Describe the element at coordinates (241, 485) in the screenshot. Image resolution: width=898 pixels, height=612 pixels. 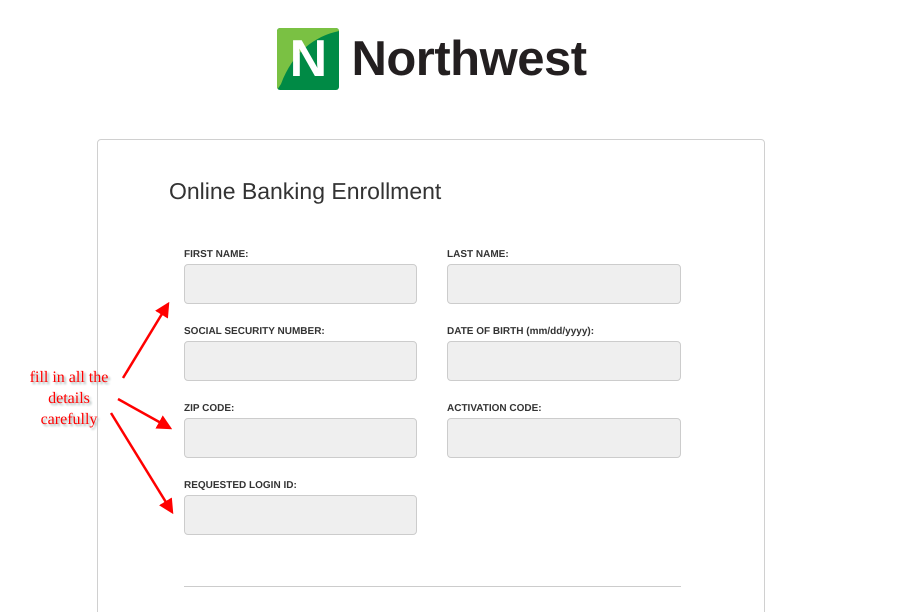
I see `field-label: REQUESTED LOGIN ID:` at that location.